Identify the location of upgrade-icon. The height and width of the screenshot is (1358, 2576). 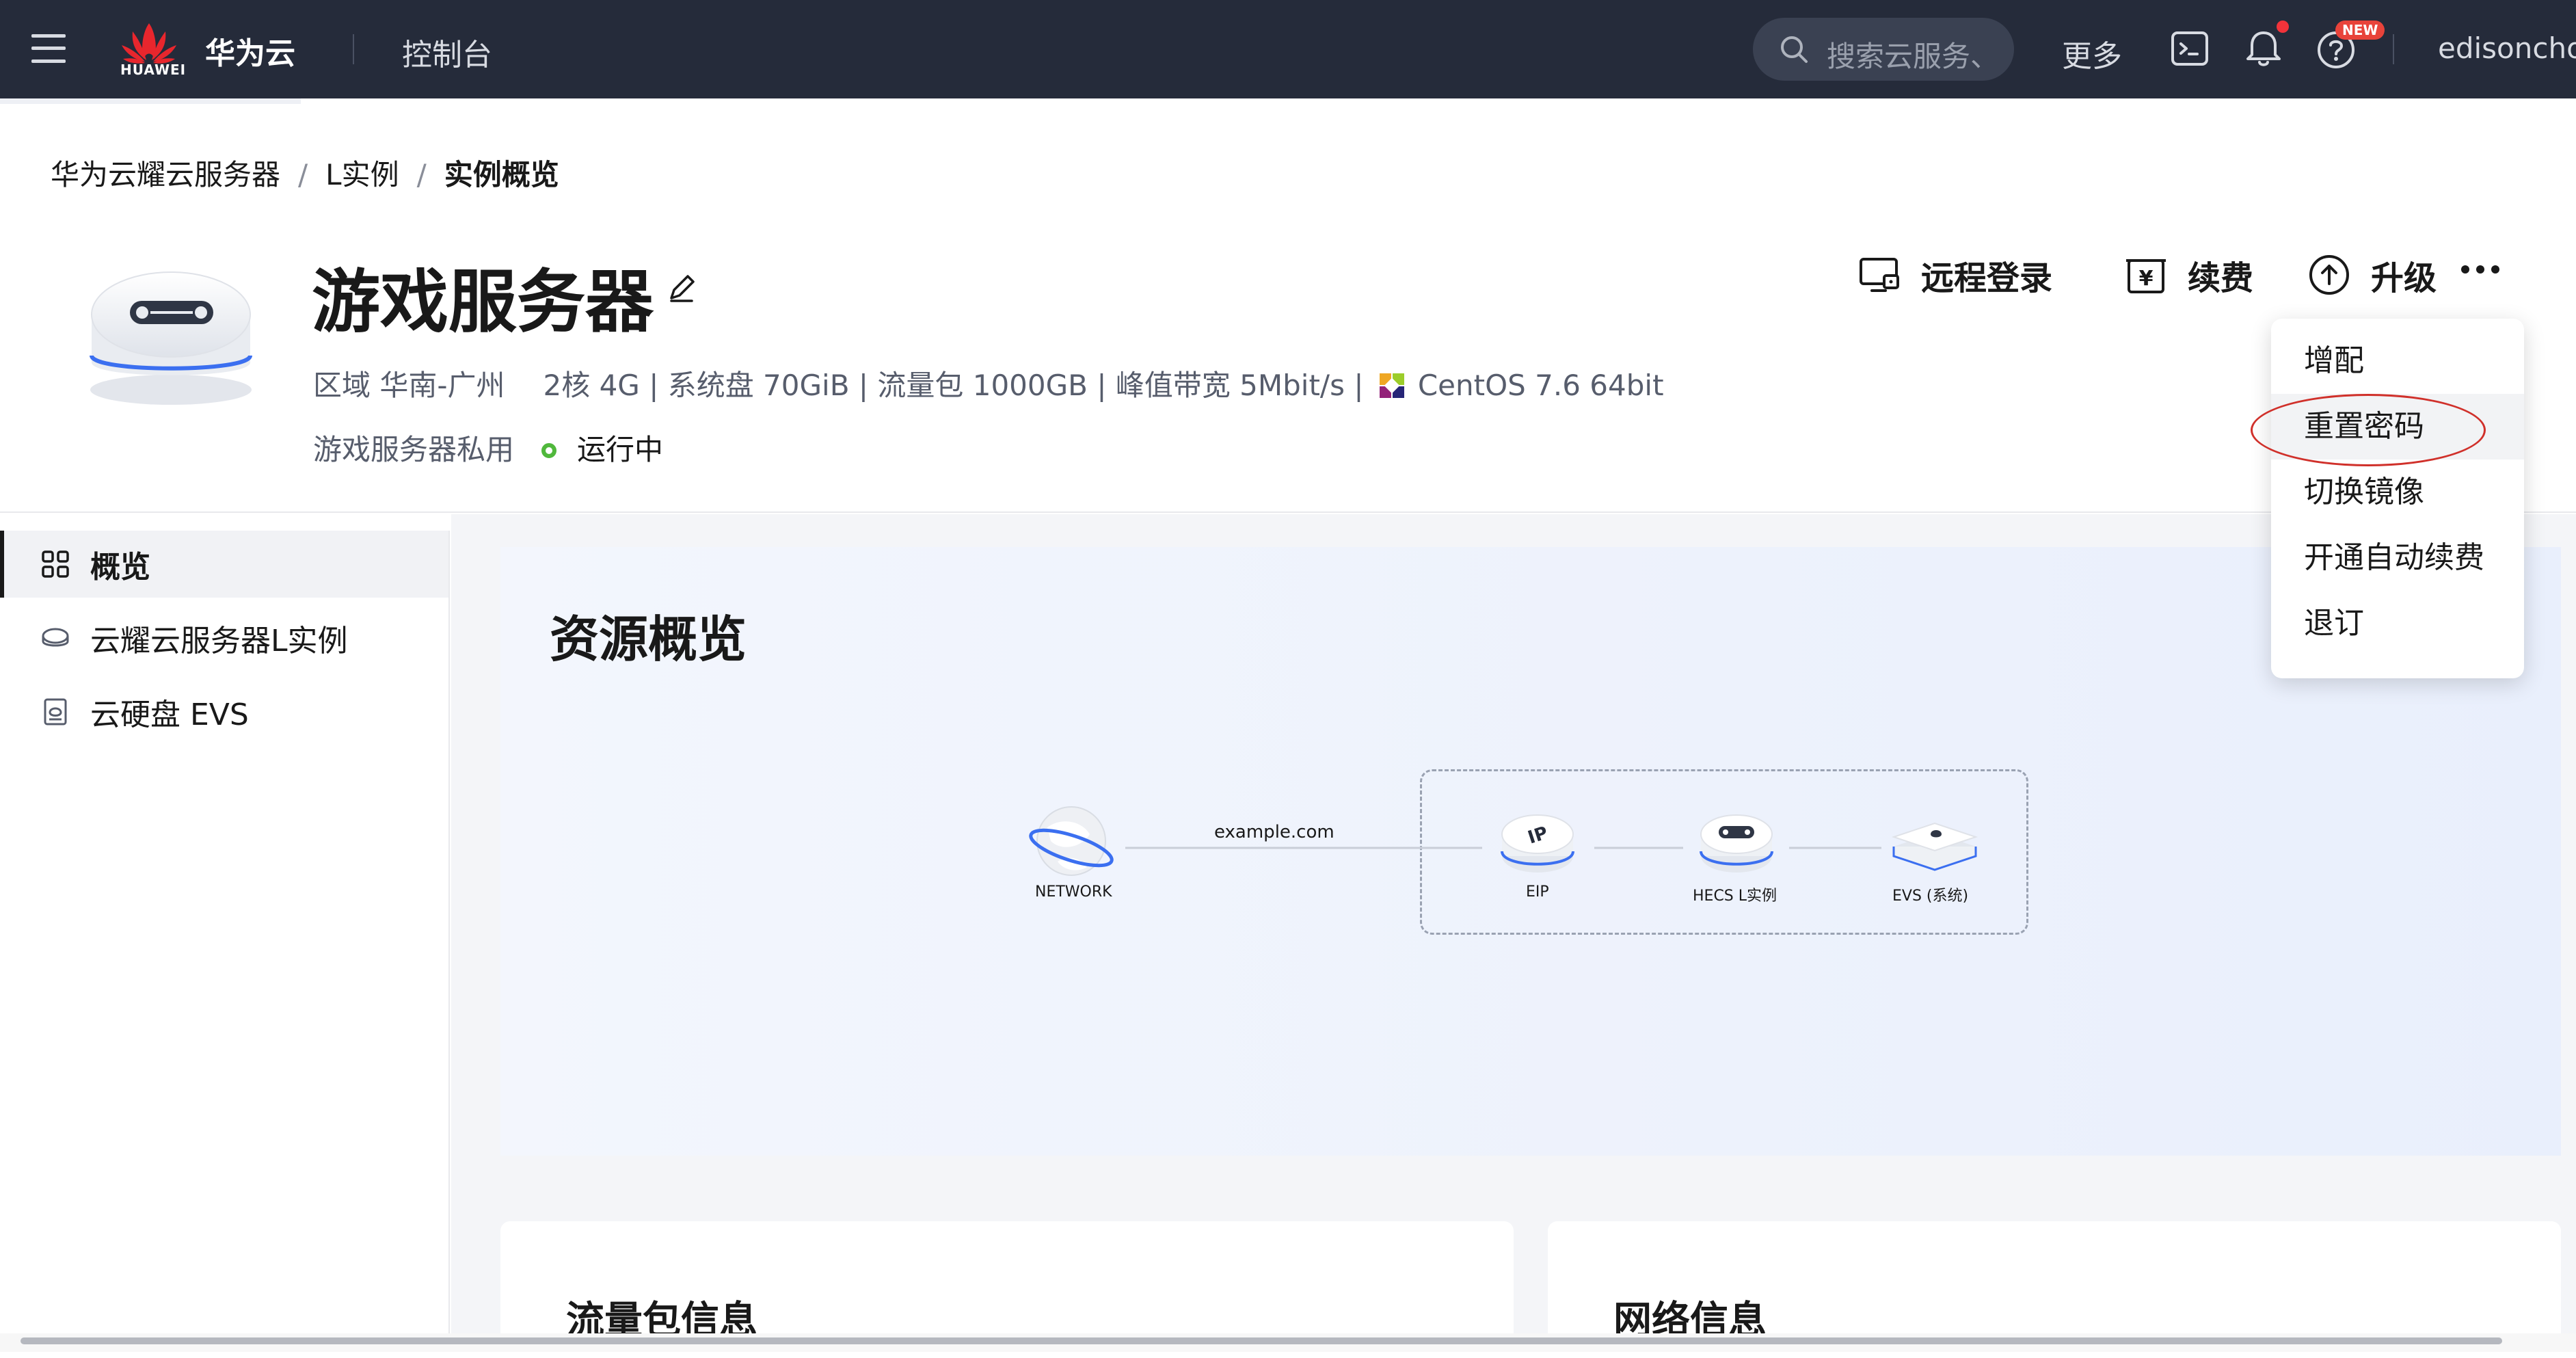
(2329, 275).